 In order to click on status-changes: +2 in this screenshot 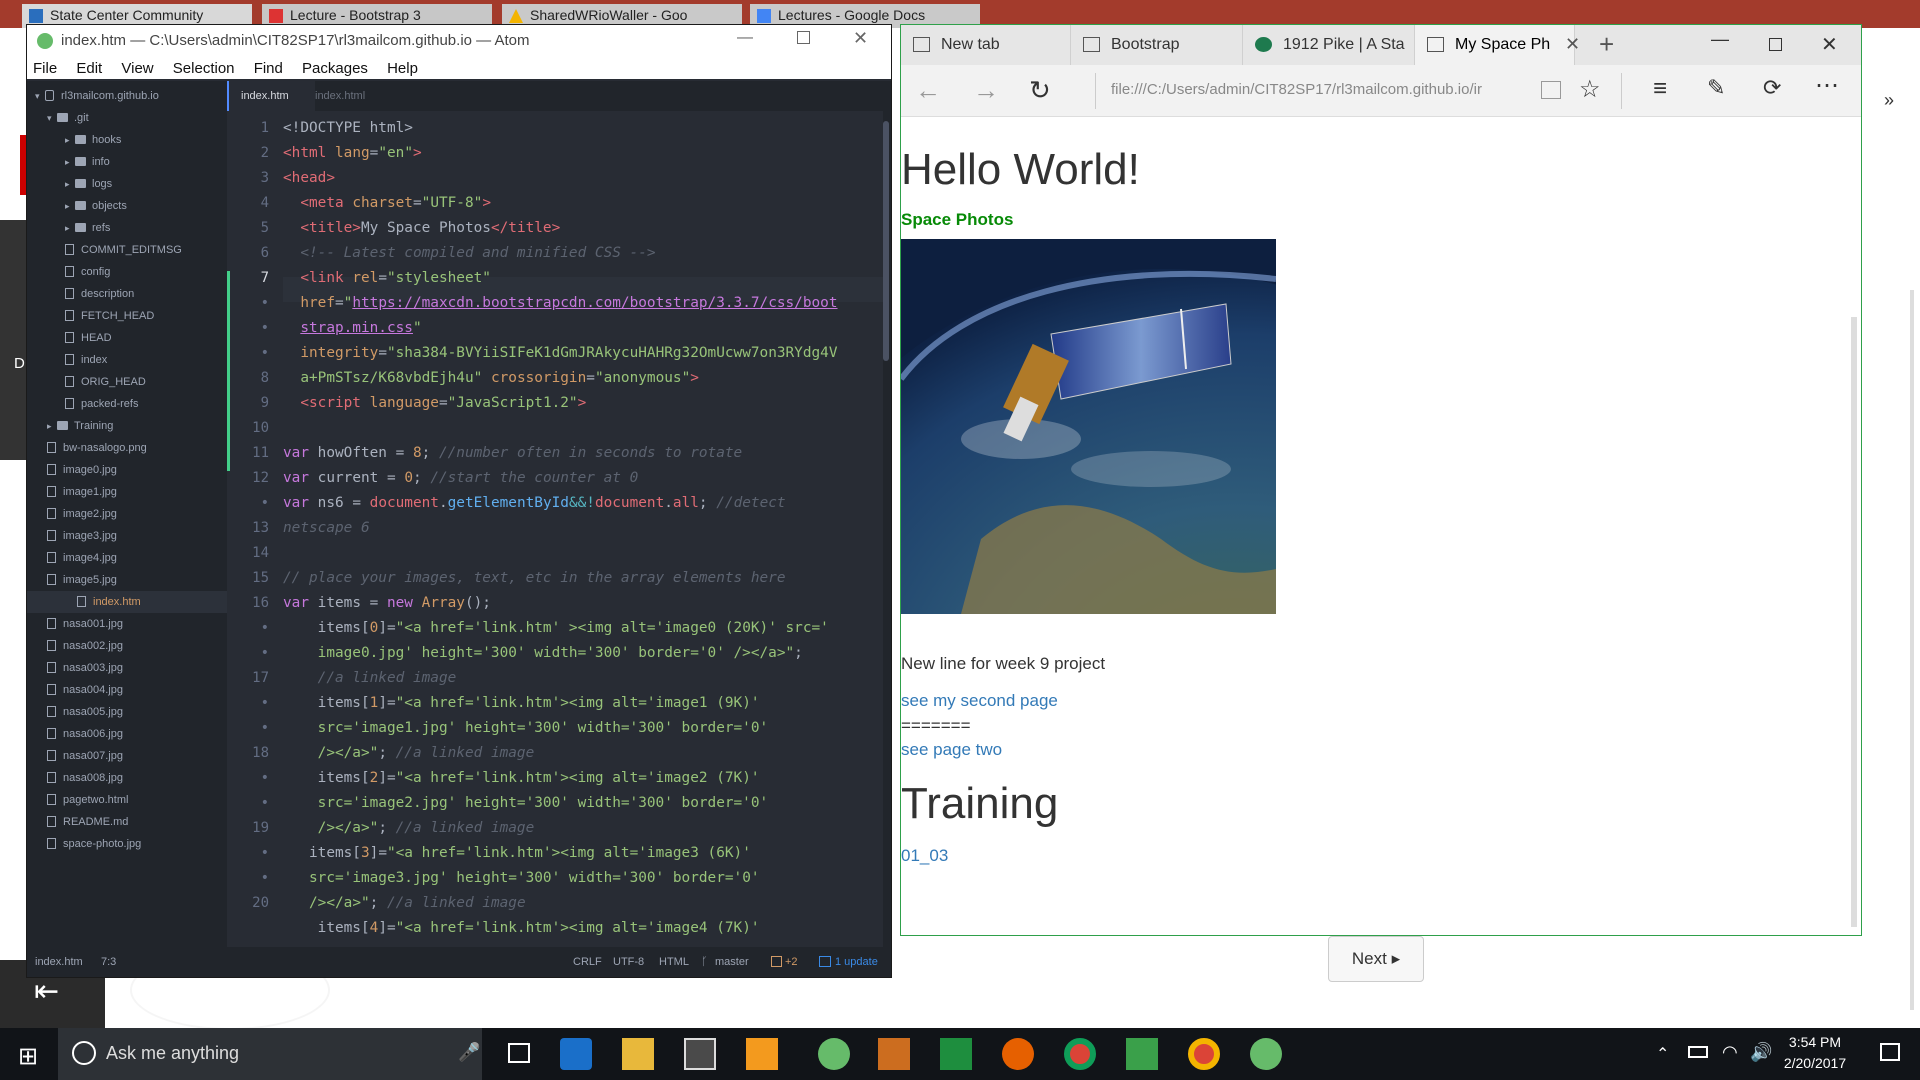, I will do `click(791, 962)`.